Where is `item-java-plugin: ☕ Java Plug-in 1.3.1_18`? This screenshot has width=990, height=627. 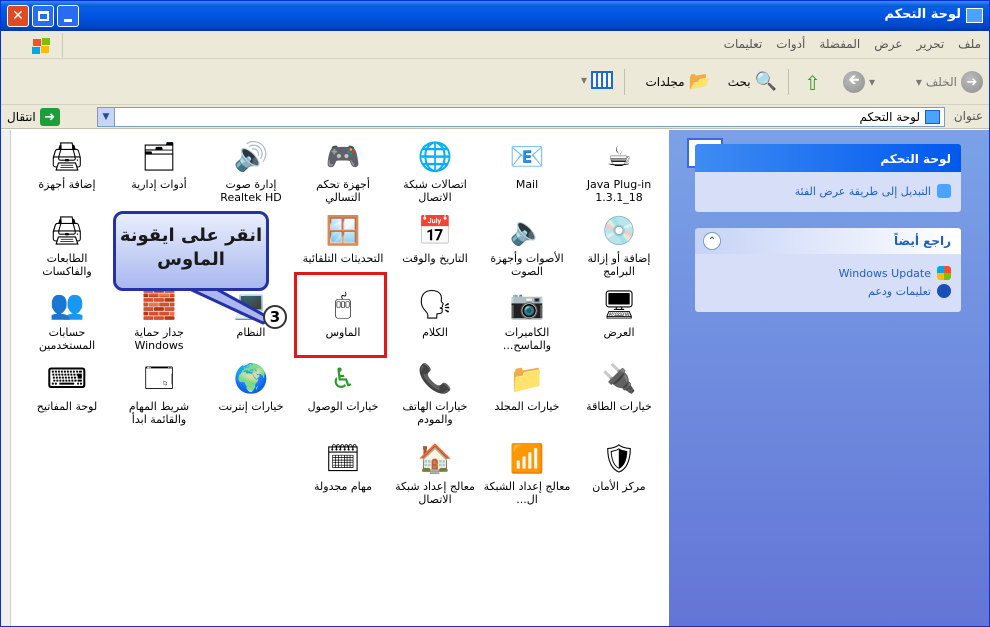 item-java-plugin: ☕ Java Plug-in 1.3.1_18 is located at coordinates (619, 167).